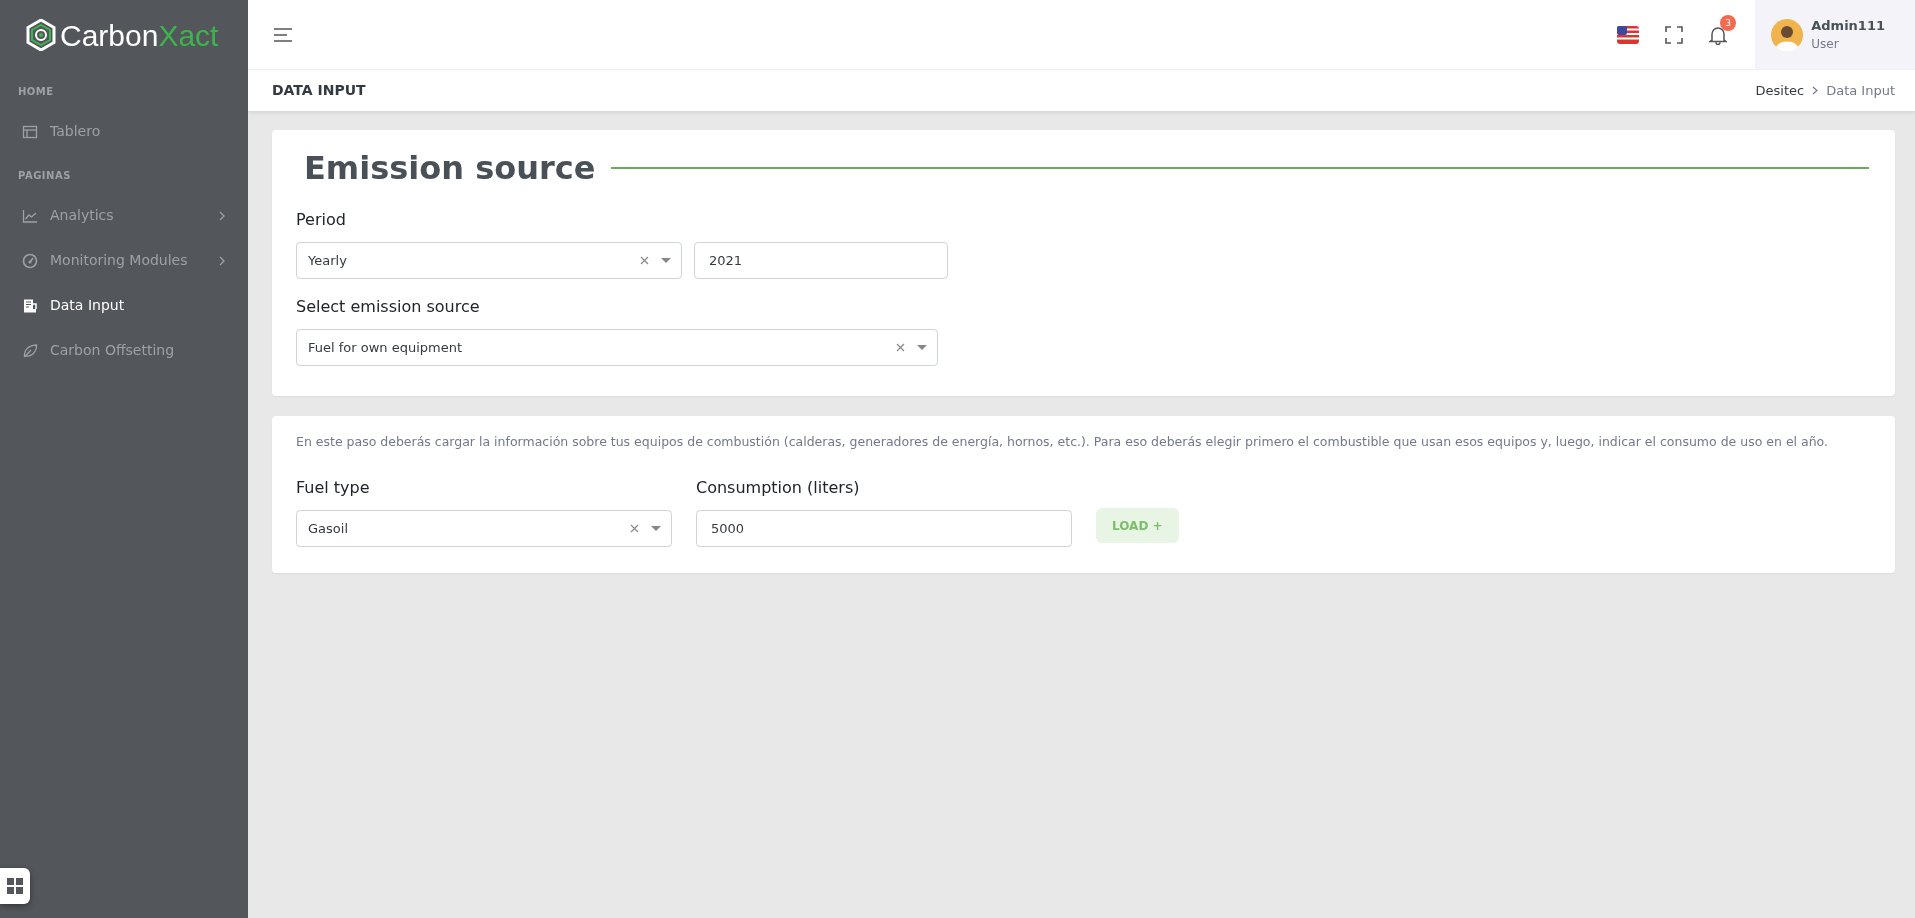 This screenshot has width=1915, height=918. What do you see at coordinates (1815, 90) in the screenshot?
I see `chevron-right-icon` at bounding box center [1815, 90].